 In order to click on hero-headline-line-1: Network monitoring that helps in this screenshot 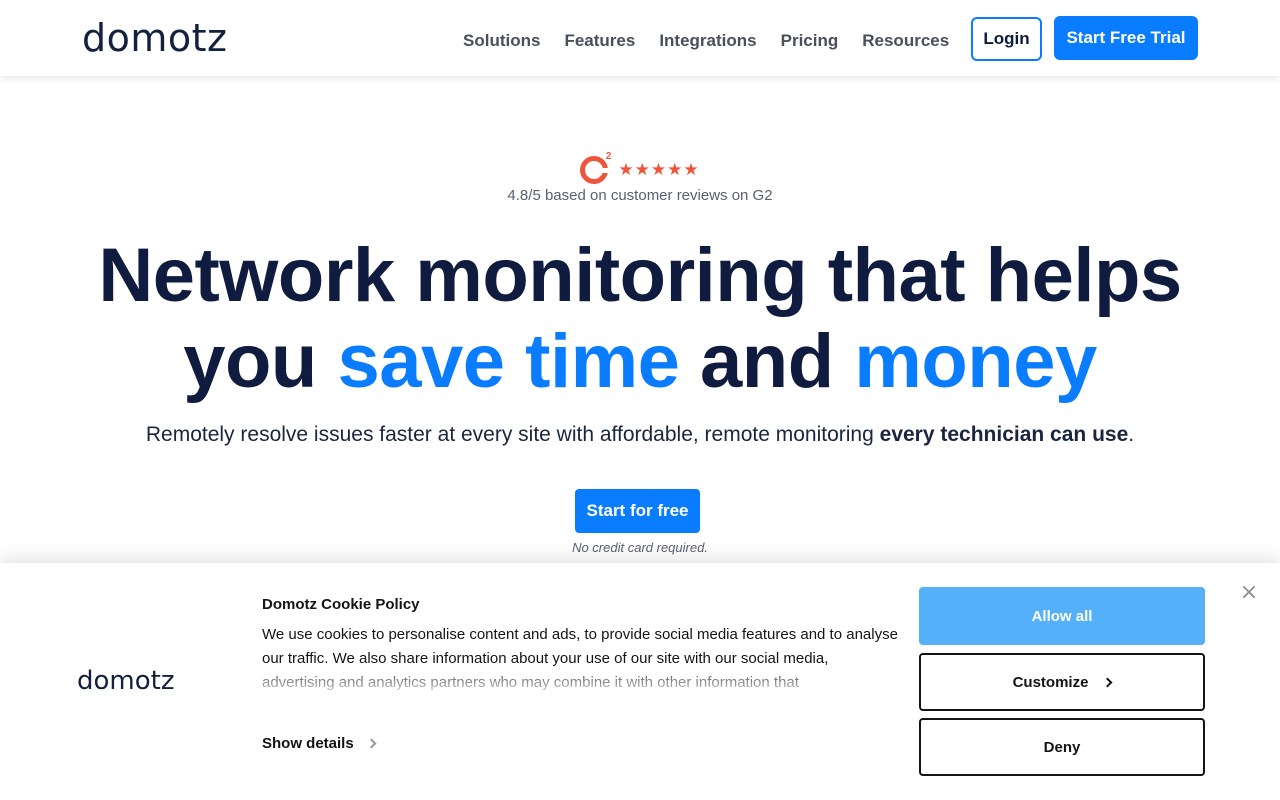, I will do `click(640, 275)`.